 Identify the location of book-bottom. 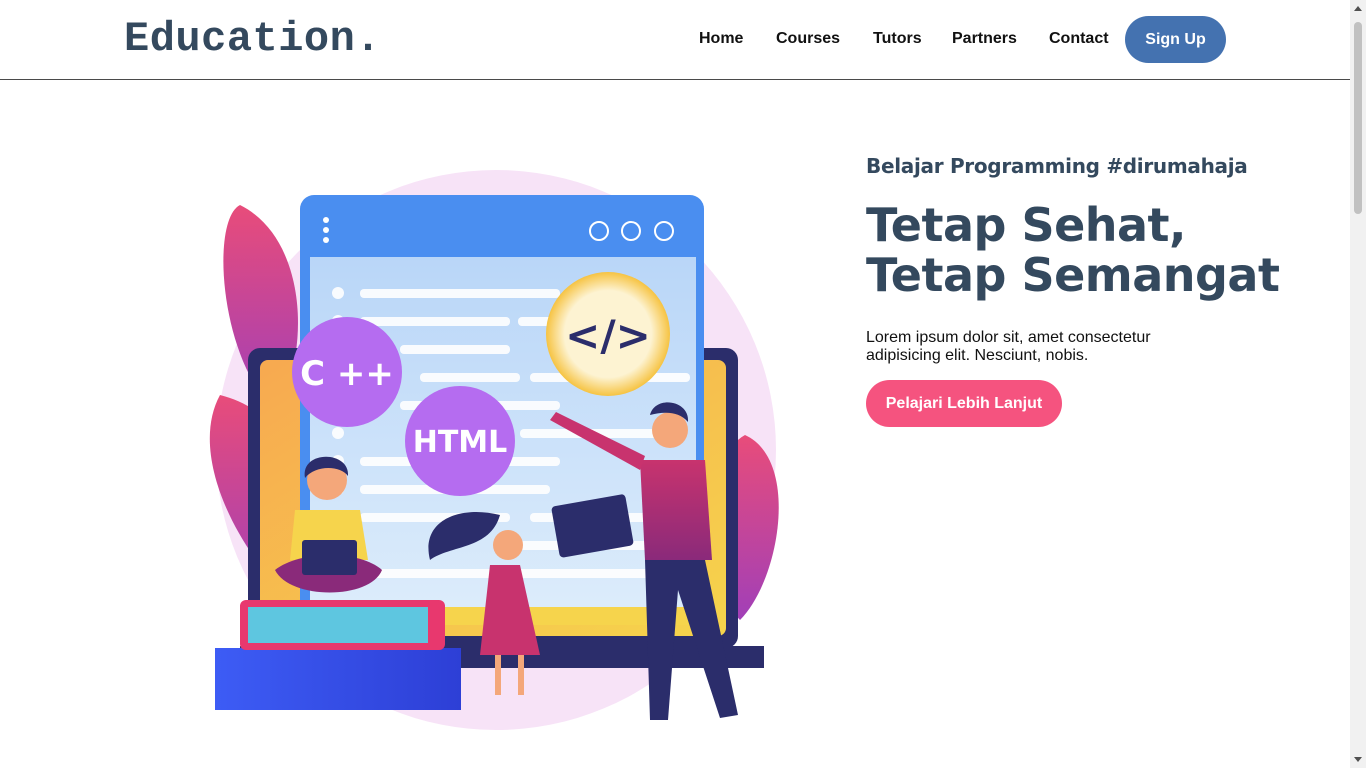
(338, 679).